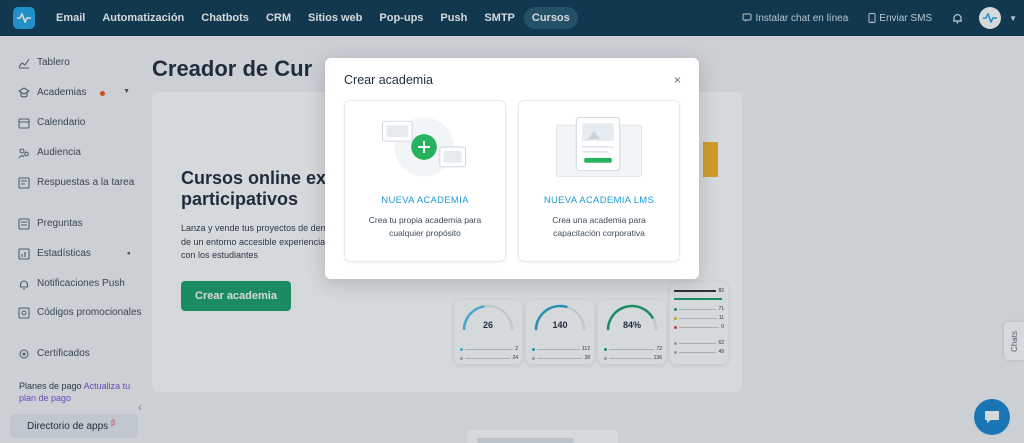 Image resolution: width=1024 pixels, height=443 pixels. Describe the element at coordinates (677, 80) in the screenshot. I see `close-icon: ×` at that location.